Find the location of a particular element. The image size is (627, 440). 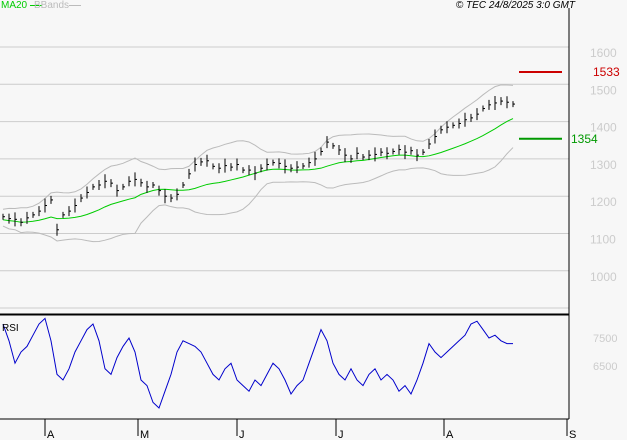

ma20-legend-label: MA20 is located at coordinates (14, 5).